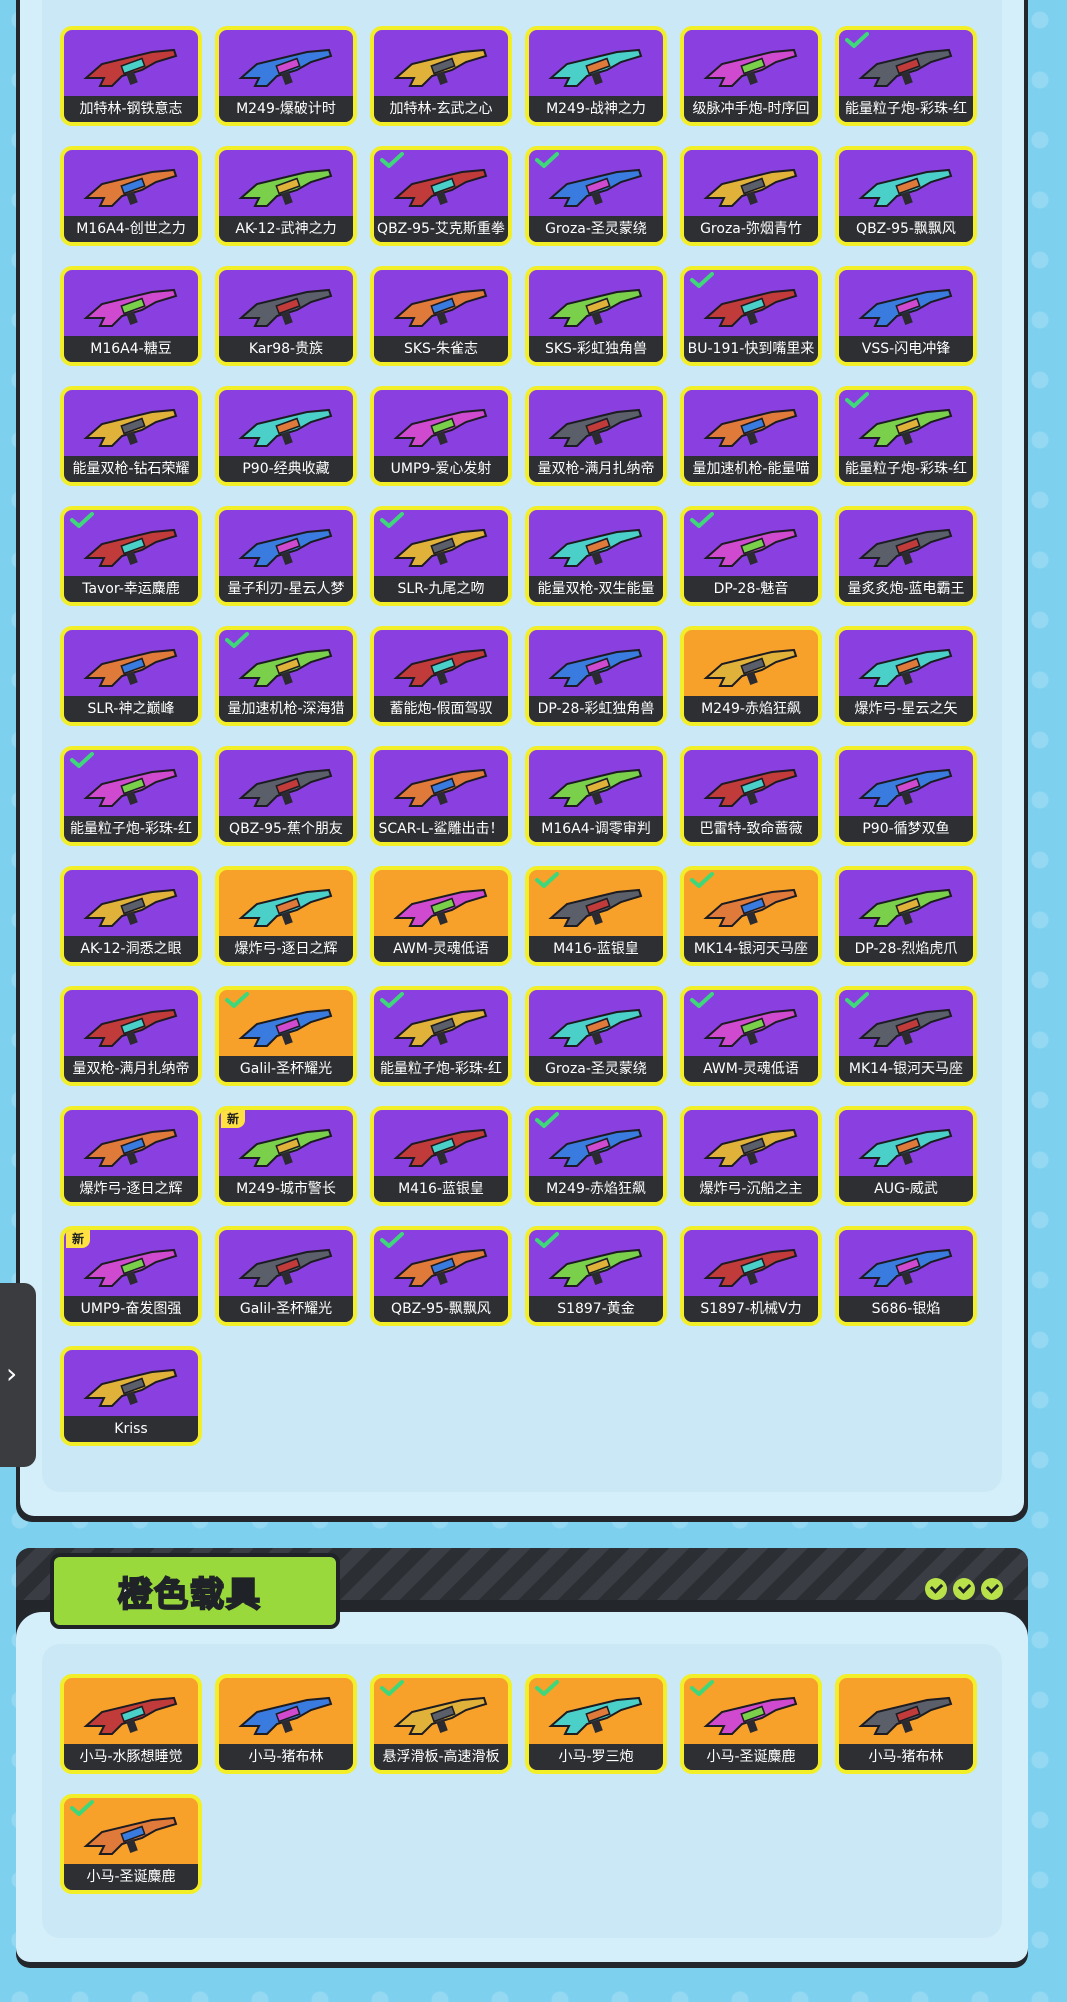  Describe the element at coordinates (906, 1276) in the screenshot. I see `weapon-tile: S686-银焰` at that location.